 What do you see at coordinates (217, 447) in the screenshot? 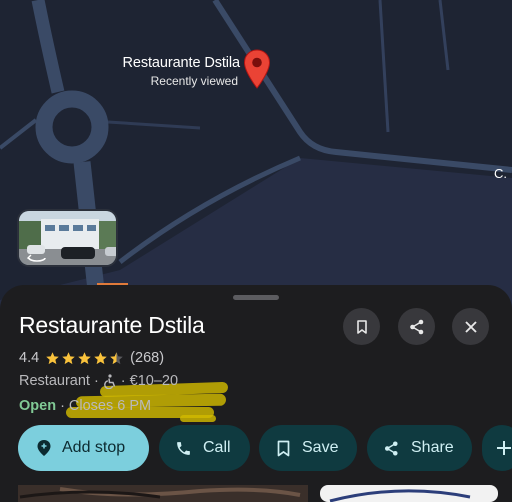
I see `call-label: Call` at bounding box center [217, 447].